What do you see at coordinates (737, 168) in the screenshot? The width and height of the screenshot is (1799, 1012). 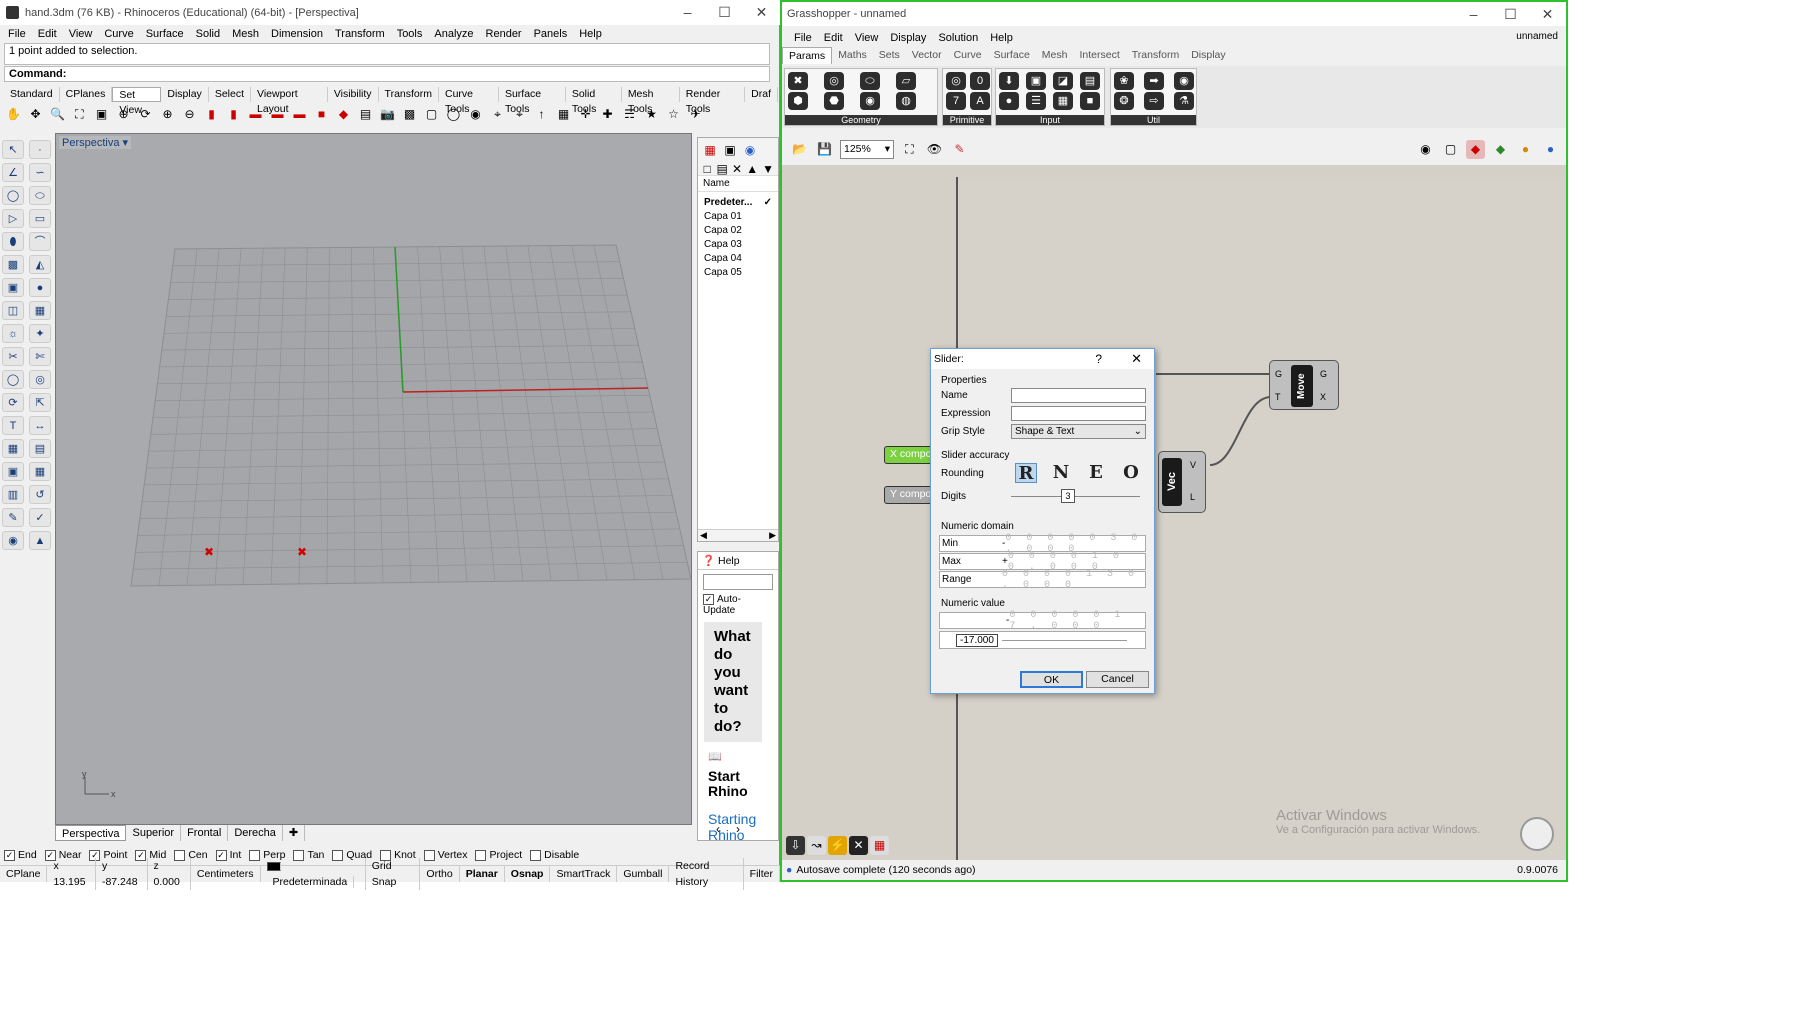 I see `delete-layer-icon: ✕` at bounding box center [737, 168].